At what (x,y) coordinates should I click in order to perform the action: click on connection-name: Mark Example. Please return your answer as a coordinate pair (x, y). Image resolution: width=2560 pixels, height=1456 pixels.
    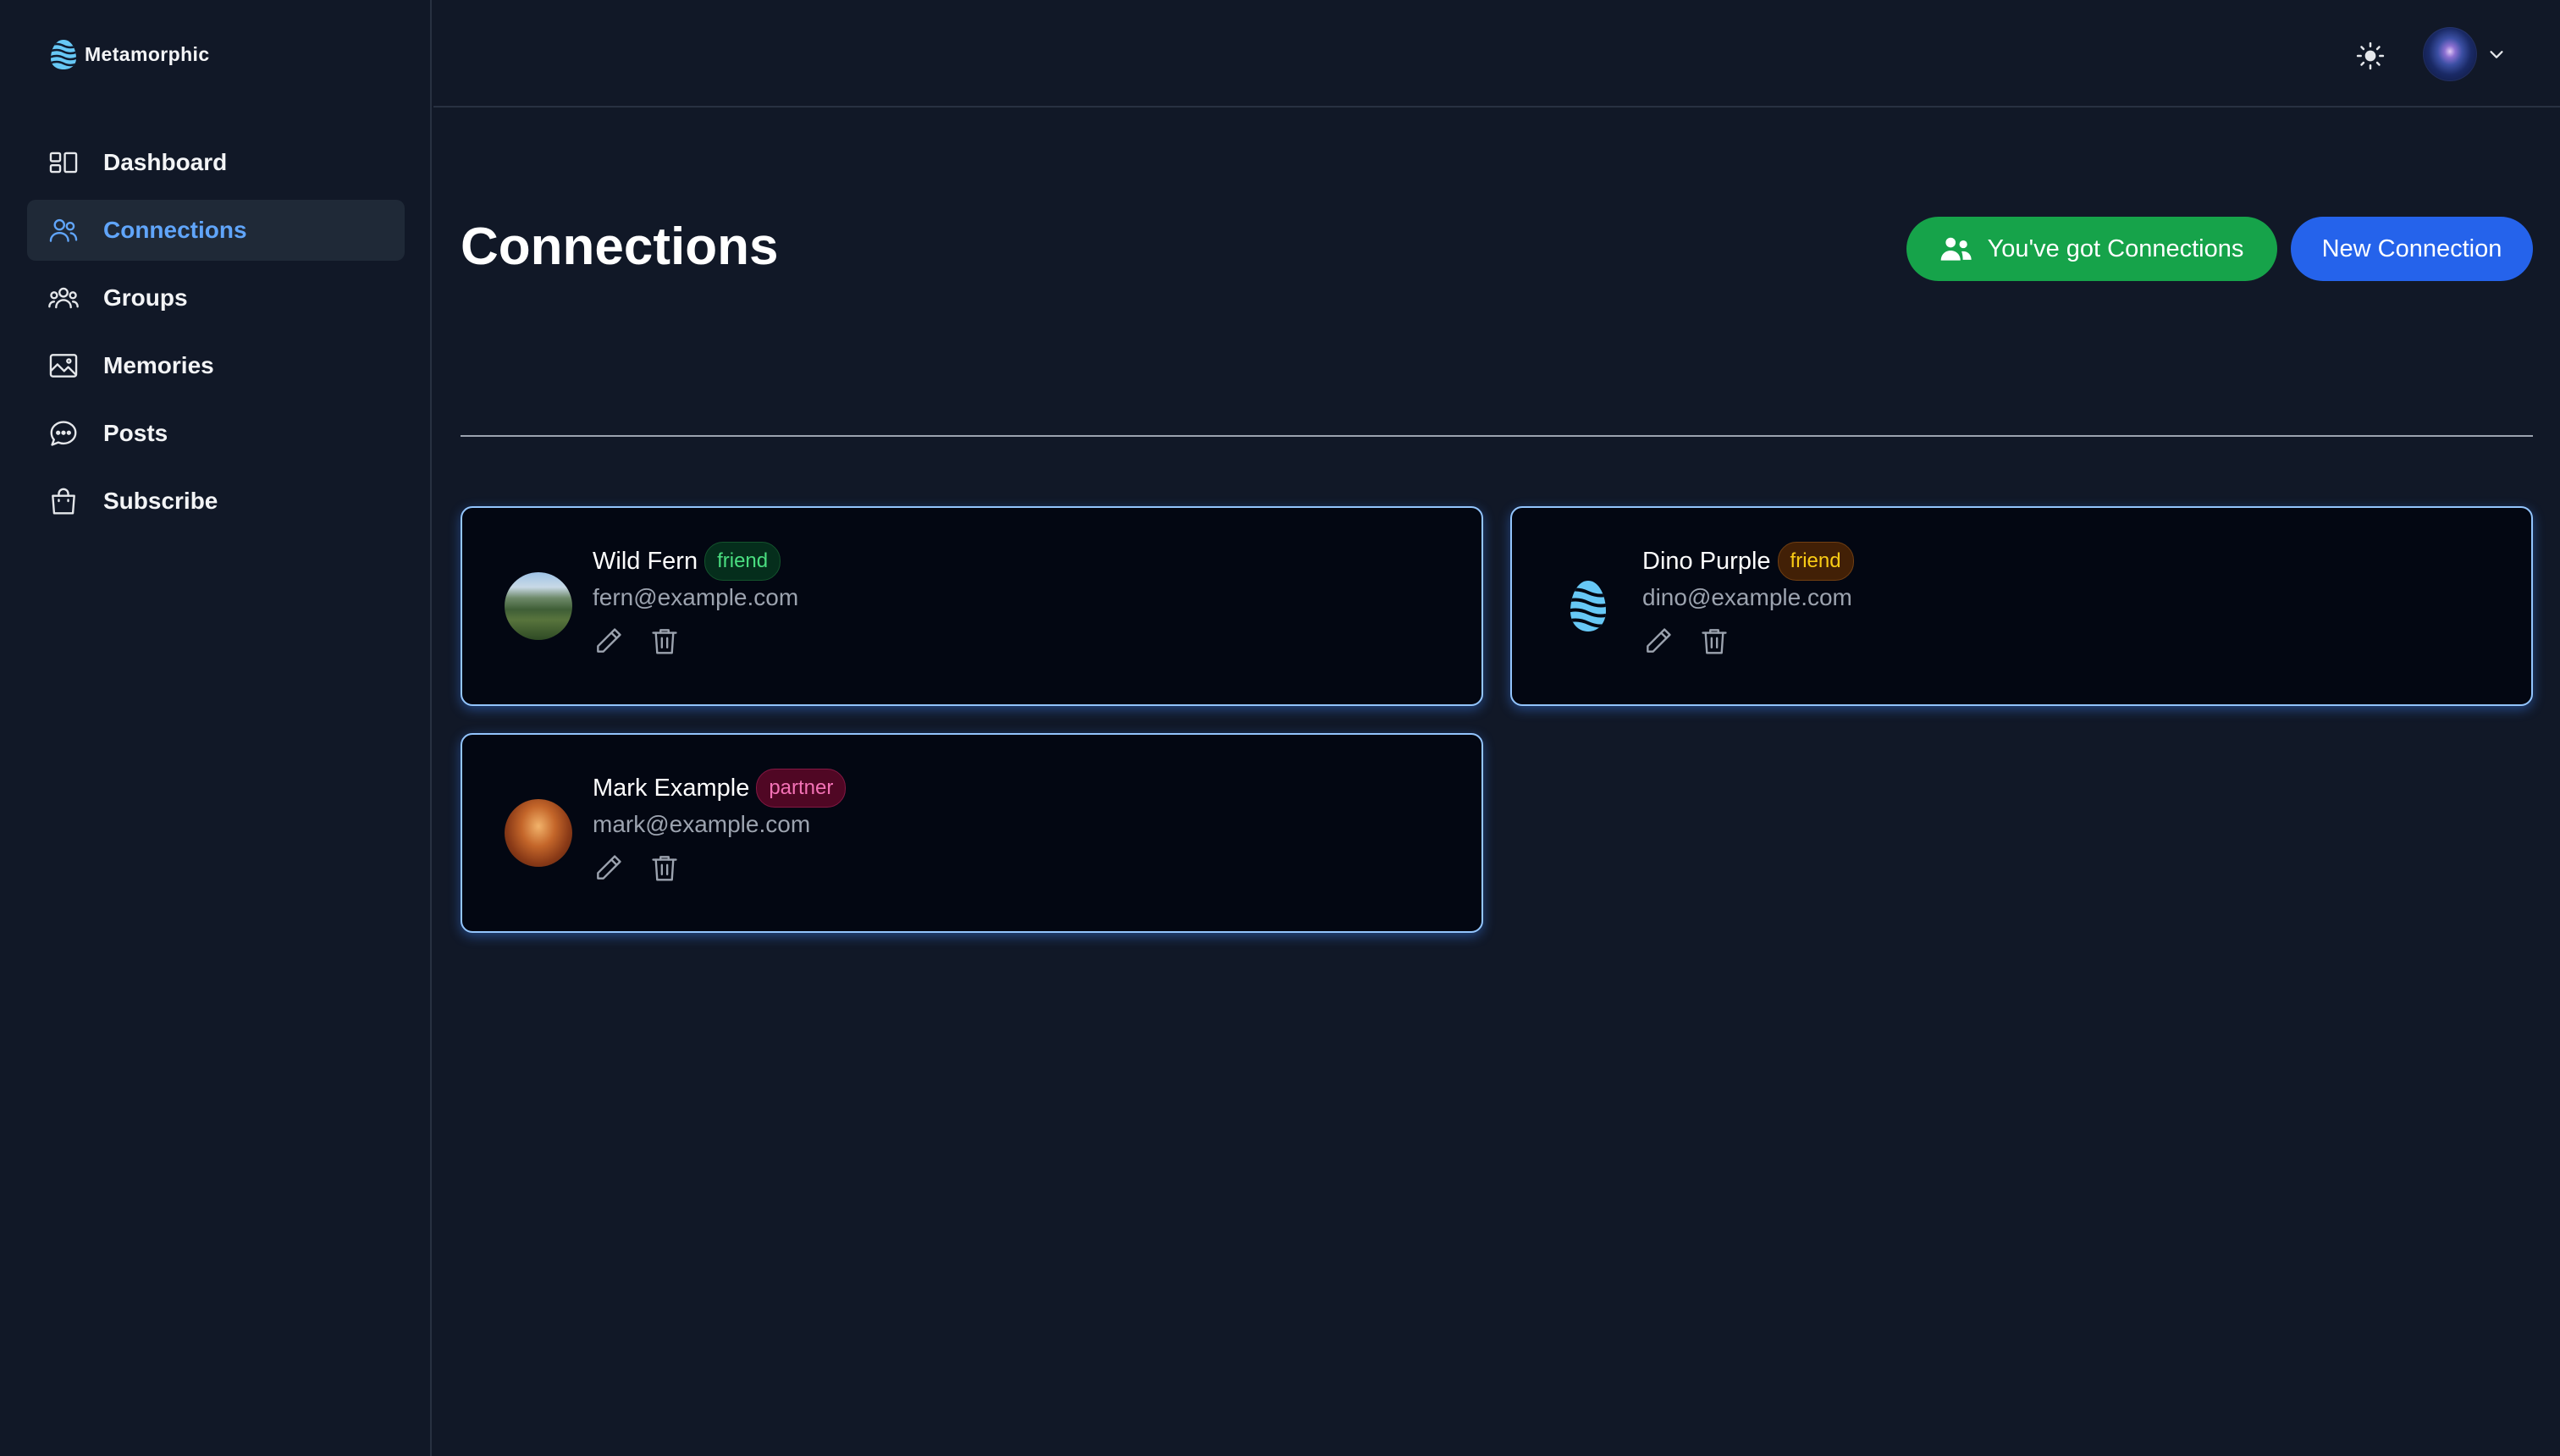
    Looking at the image, I should click on (671, 788).